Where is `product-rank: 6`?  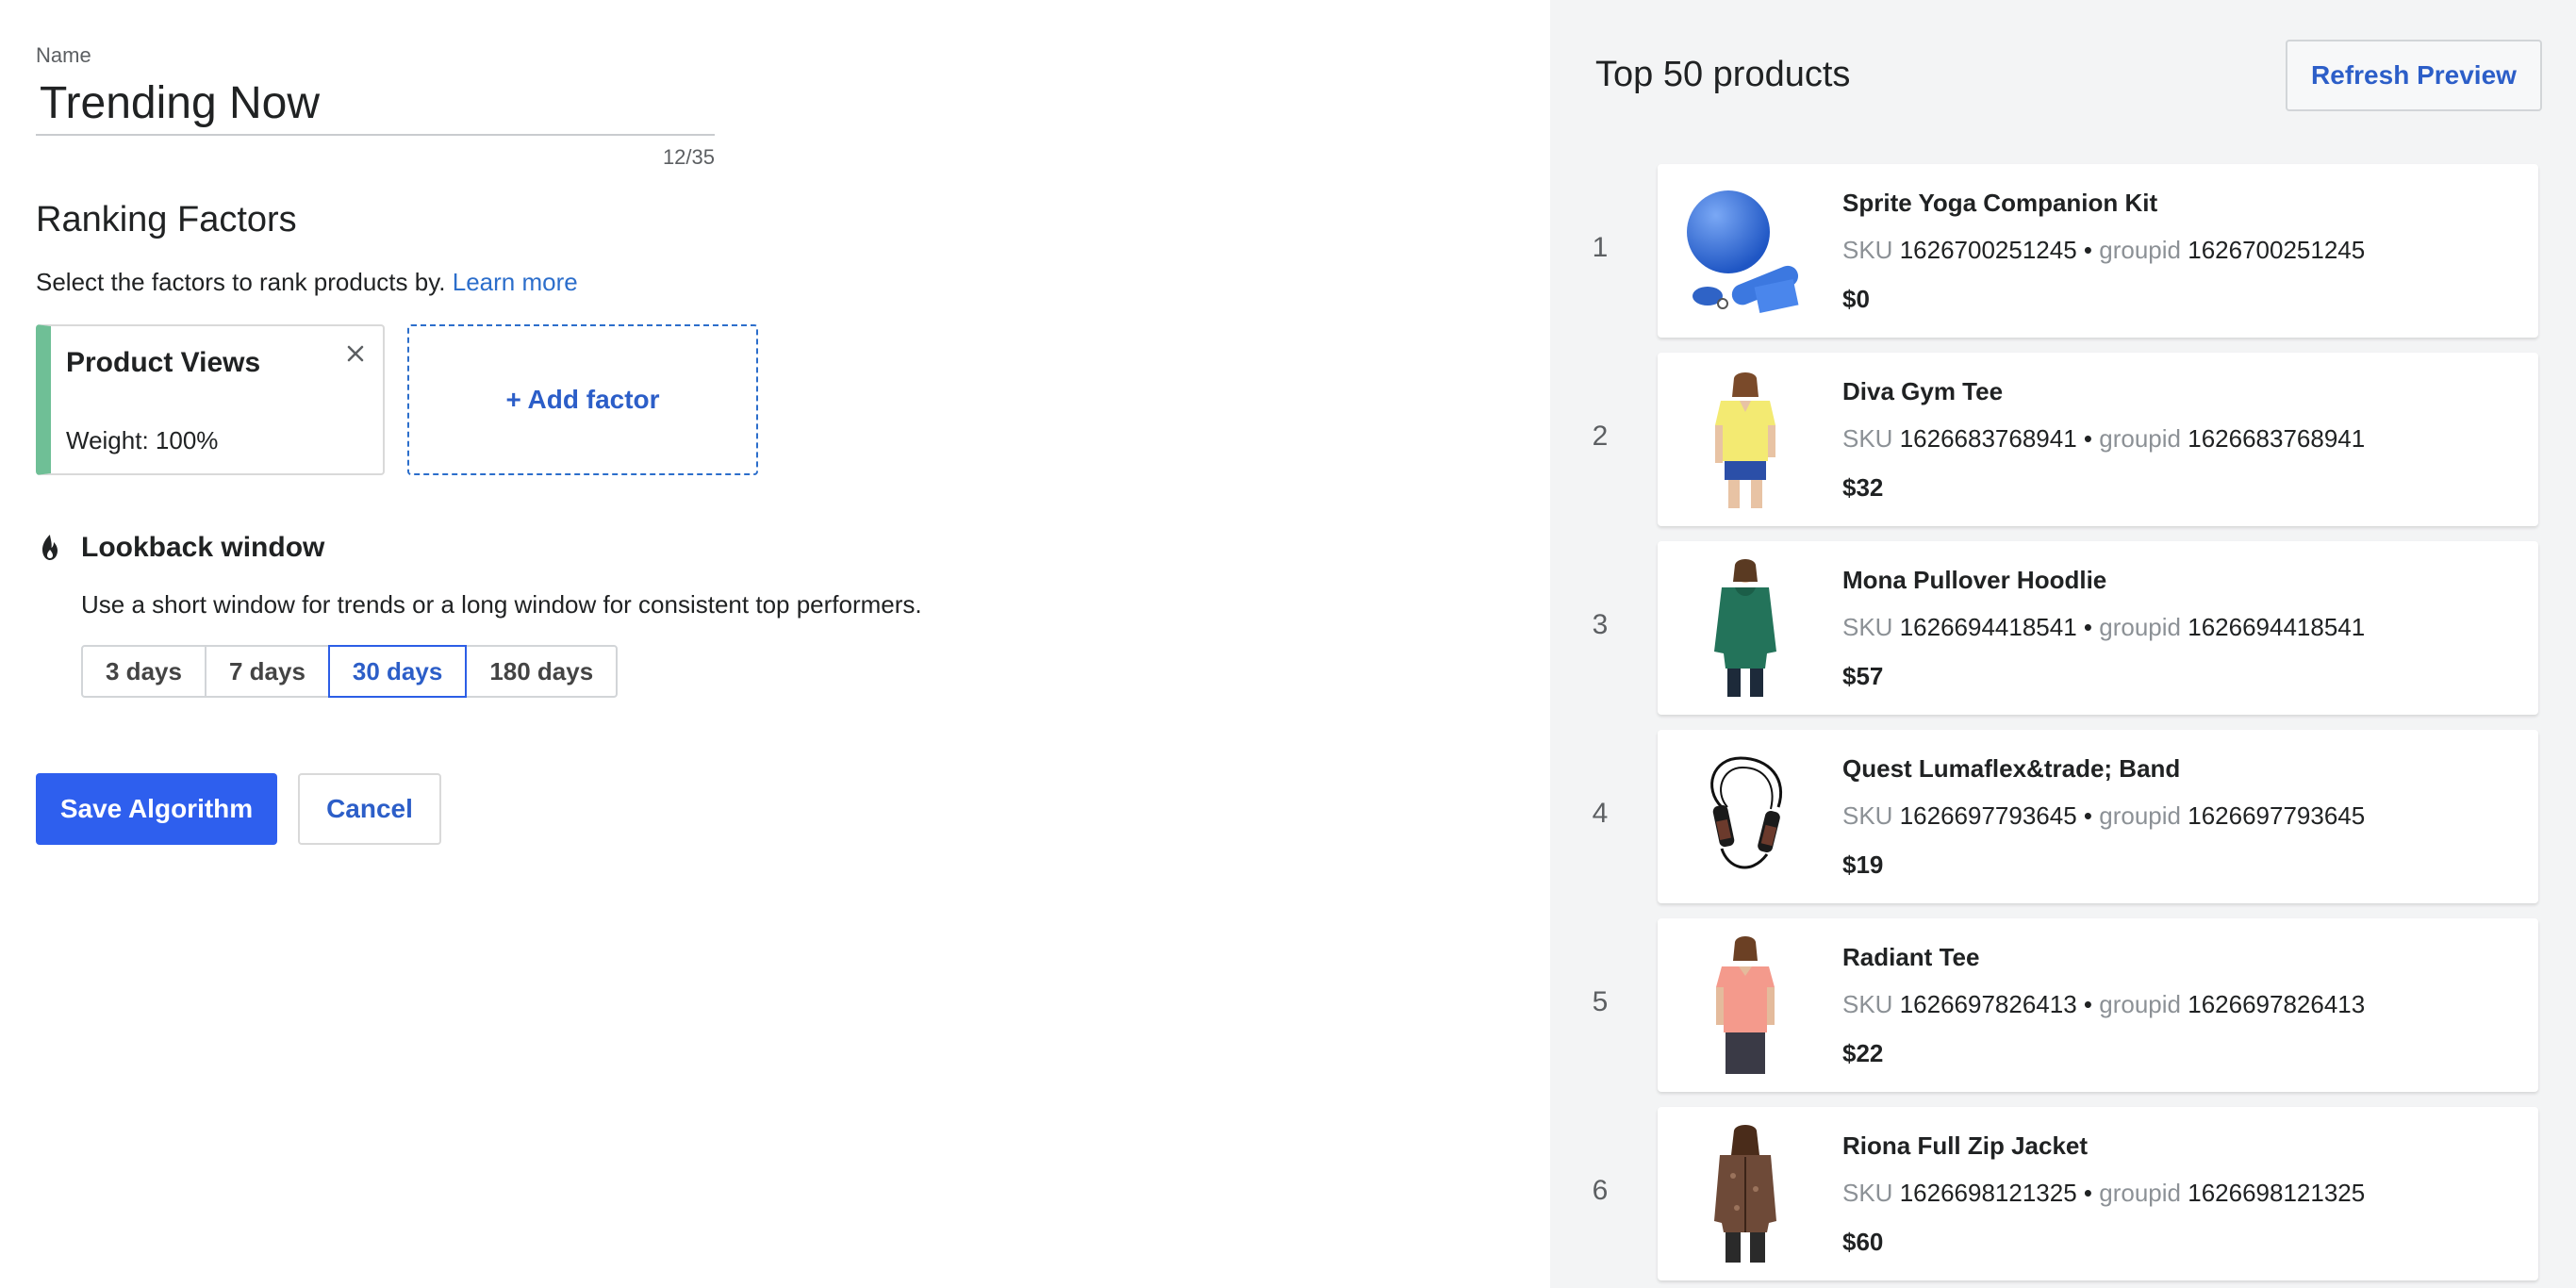
product-rank: 6 is located at coordinates (1600, 1190).